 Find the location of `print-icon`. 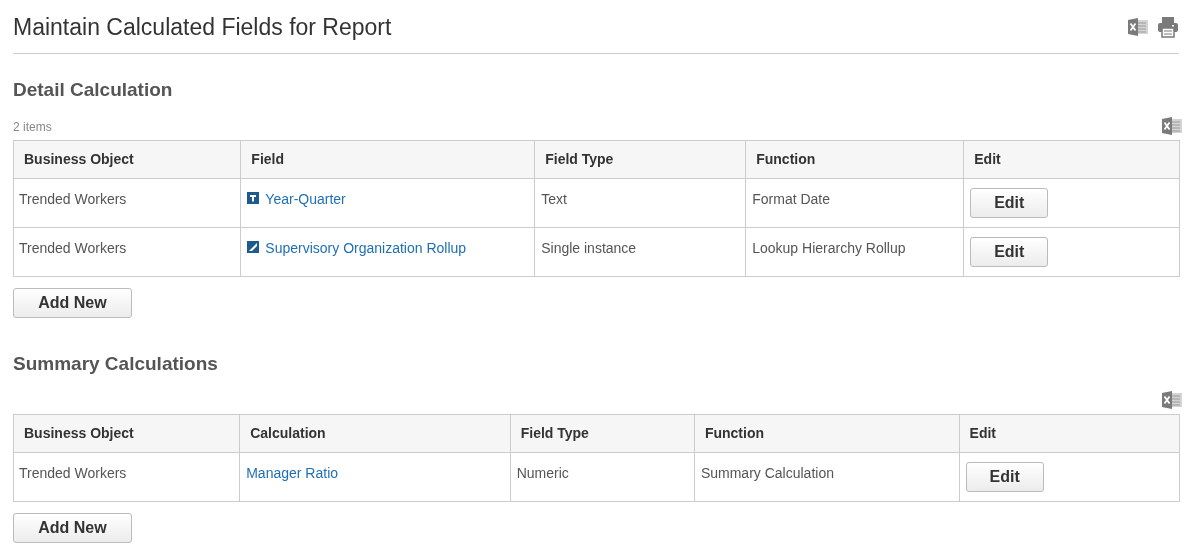

print-icon is located at coordinates (1168, 27).